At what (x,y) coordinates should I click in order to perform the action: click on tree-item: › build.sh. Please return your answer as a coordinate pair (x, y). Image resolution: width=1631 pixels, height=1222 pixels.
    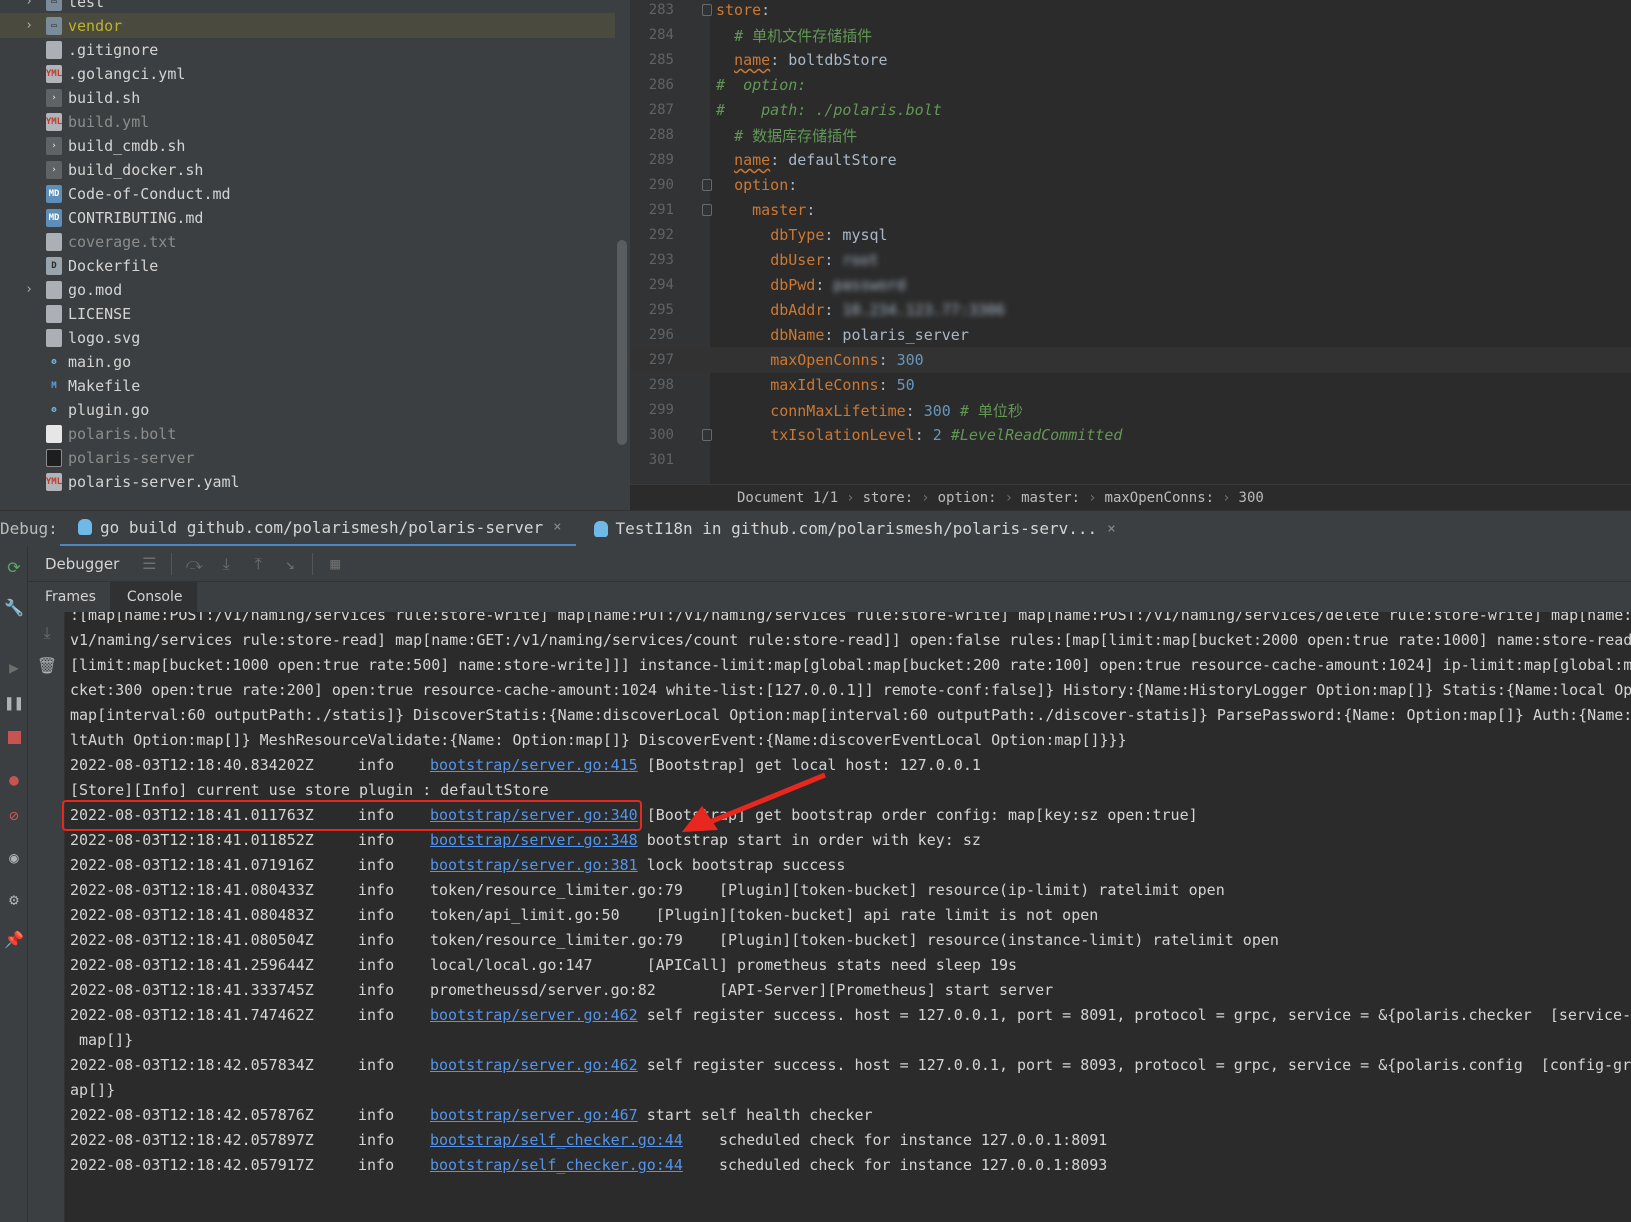
    Looking at the image, I should click on (307, 97).